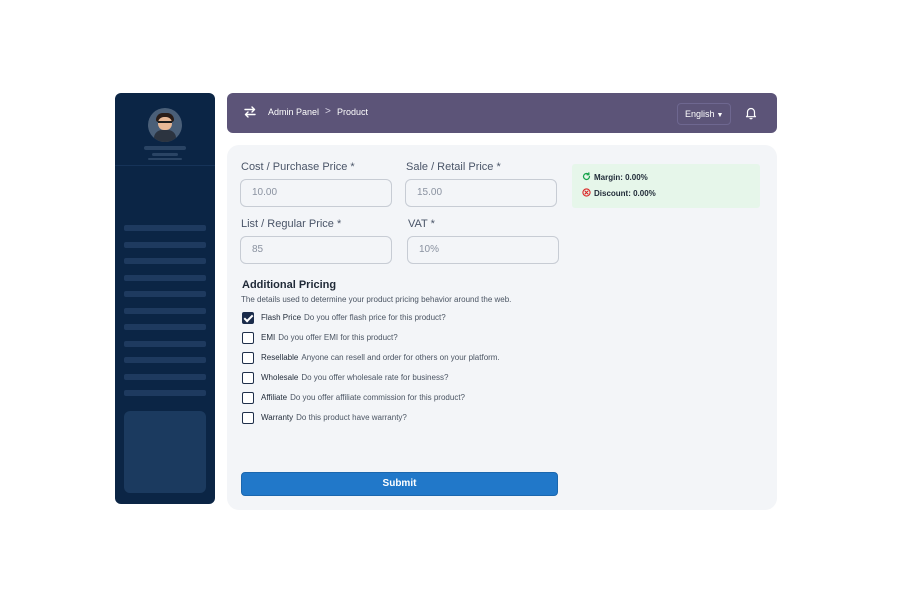 The width and height of the screenshot is (900, 600). Describe the element at coordinates (502, 113) in the screenshot. I see `top-bar: Admin Panel > Product English ▼` at that location.